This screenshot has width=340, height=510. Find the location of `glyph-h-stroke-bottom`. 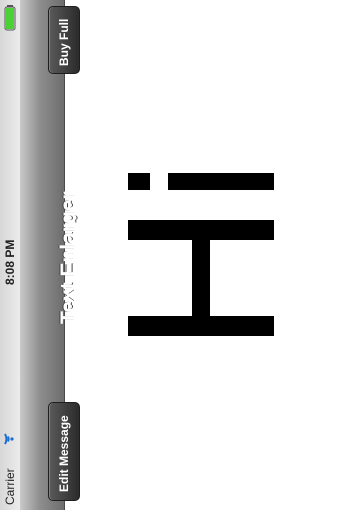

glyph-h-stroke-bottom is located at coordinates (201, 326).